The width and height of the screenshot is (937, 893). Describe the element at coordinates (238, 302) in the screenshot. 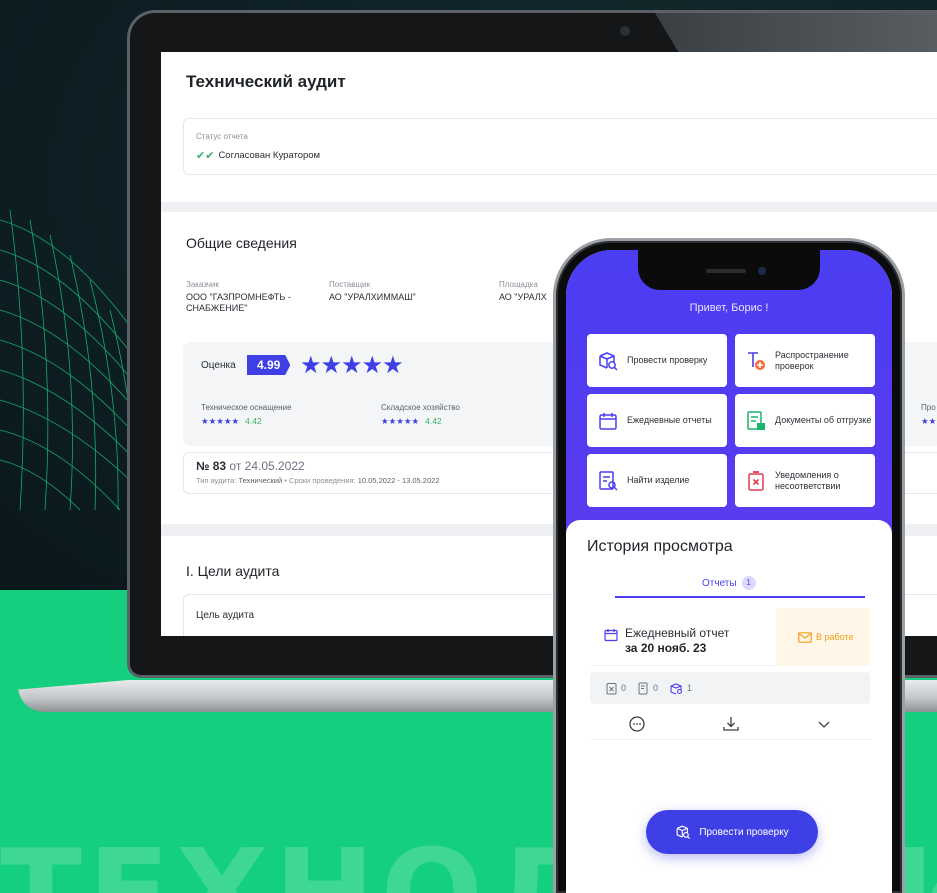

I see `customer-value: ООО "ГАЗПРОМНЕФТЬ - СНАБЖЕНИЕ"` at that location.